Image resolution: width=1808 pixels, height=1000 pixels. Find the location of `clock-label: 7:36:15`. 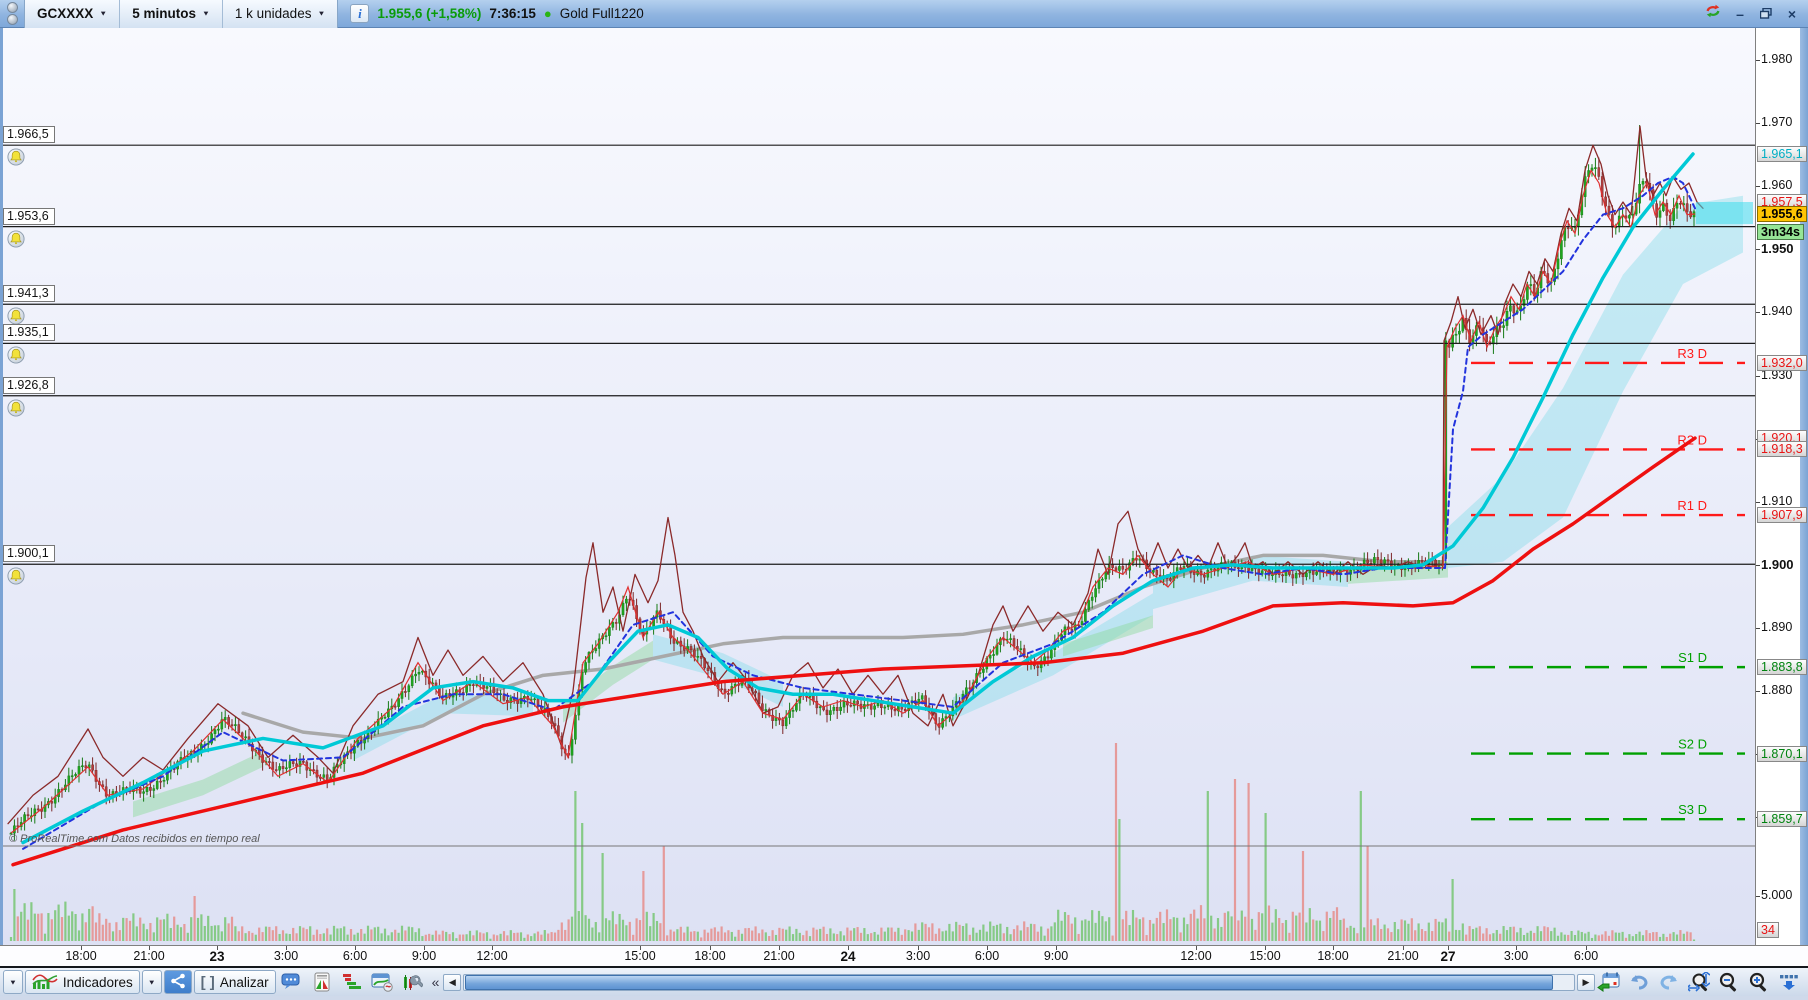

clock-label: 7:36:15 is located at coordinates (512, 13).